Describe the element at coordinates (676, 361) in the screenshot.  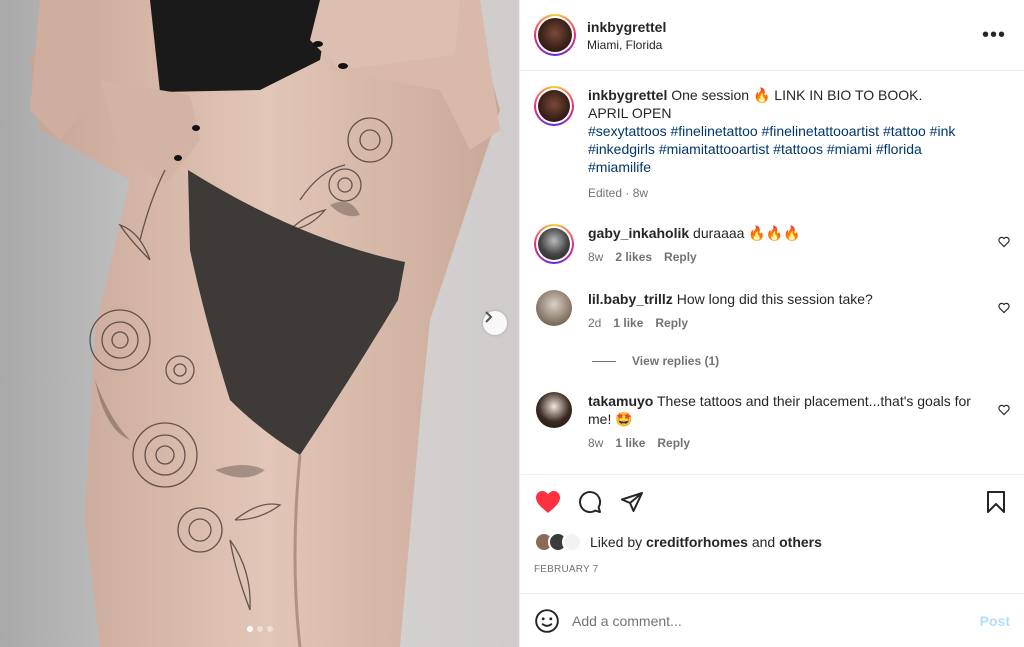
I see `view-replies-label: View replies (1)` at that location.